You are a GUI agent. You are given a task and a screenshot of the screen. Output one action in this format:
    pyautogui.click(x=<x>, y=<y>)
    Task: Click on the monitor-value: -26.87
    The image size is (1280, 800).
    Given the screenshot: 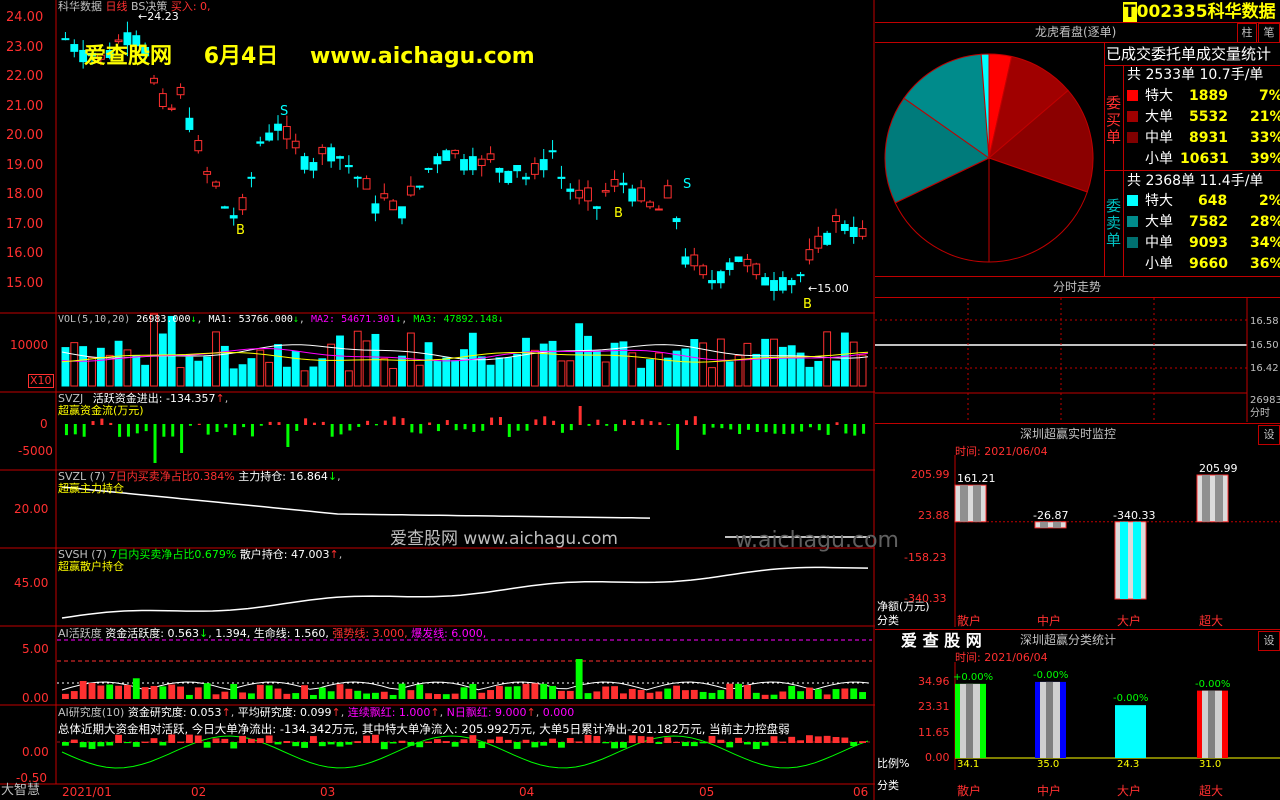 What is the action you would take?
    pyautogui.click(x=1051, y=515)
    